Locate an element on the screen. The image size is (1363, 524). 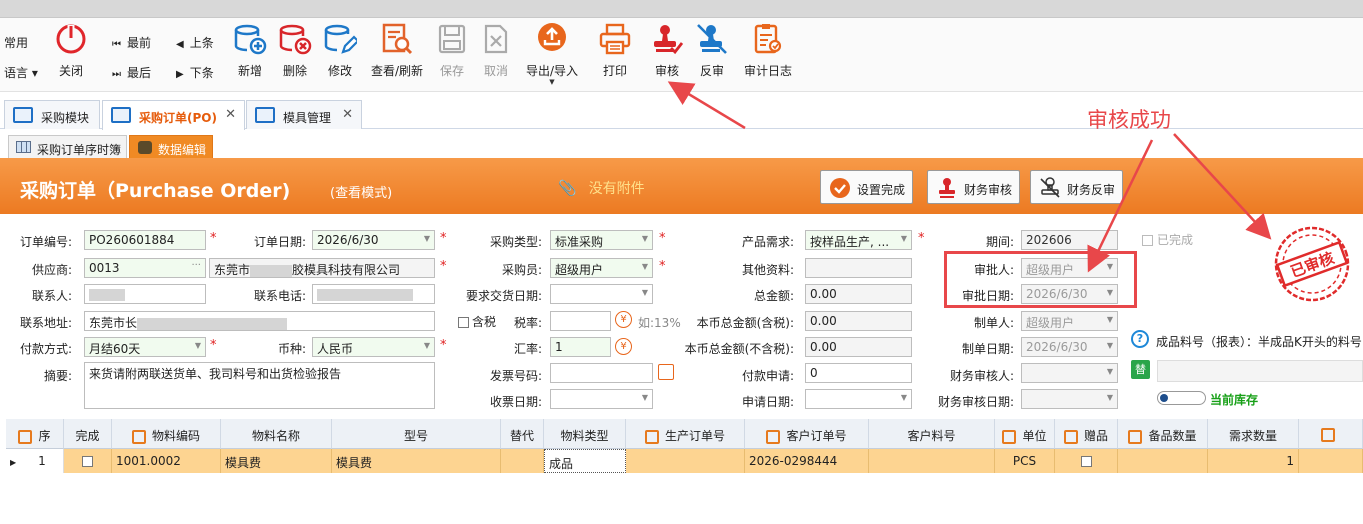
col-alt: 替代 is located at coordinates (522, 434).